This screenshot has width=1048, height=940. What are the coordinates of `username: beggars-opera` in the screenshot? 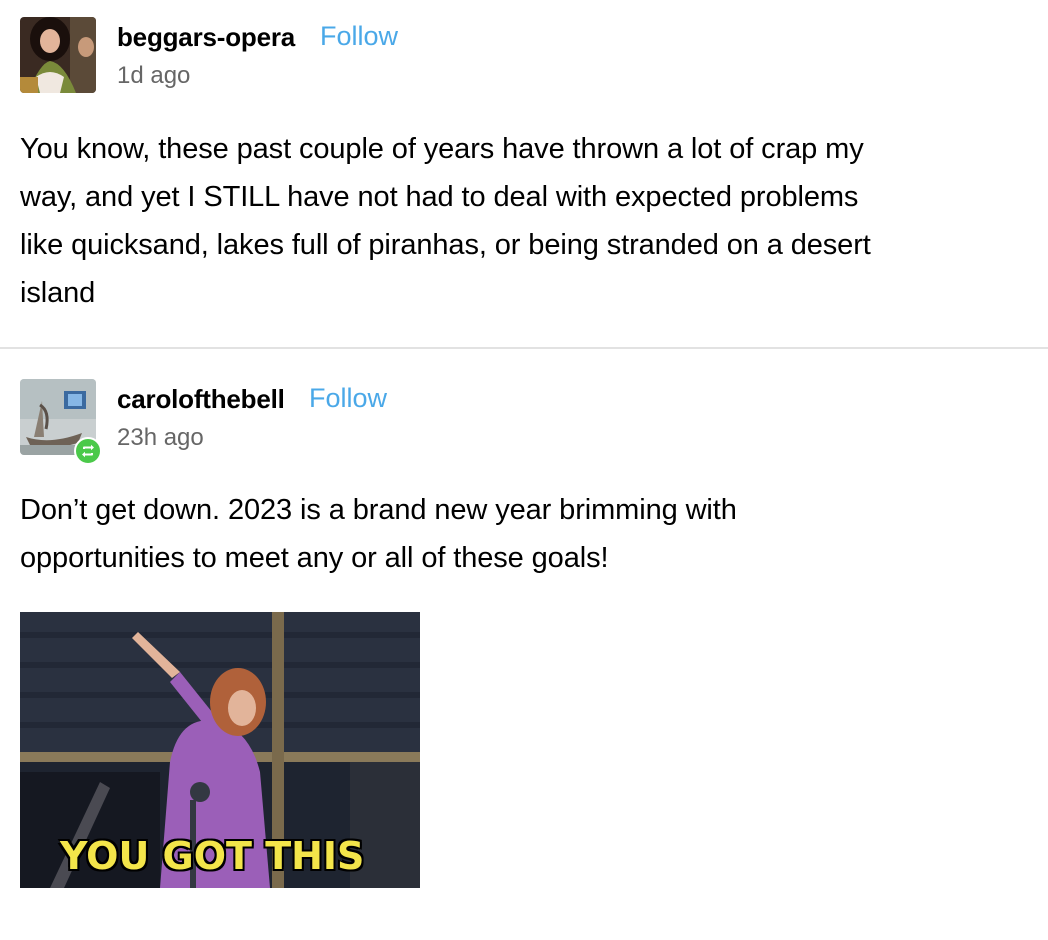 It's located at (206, 37).